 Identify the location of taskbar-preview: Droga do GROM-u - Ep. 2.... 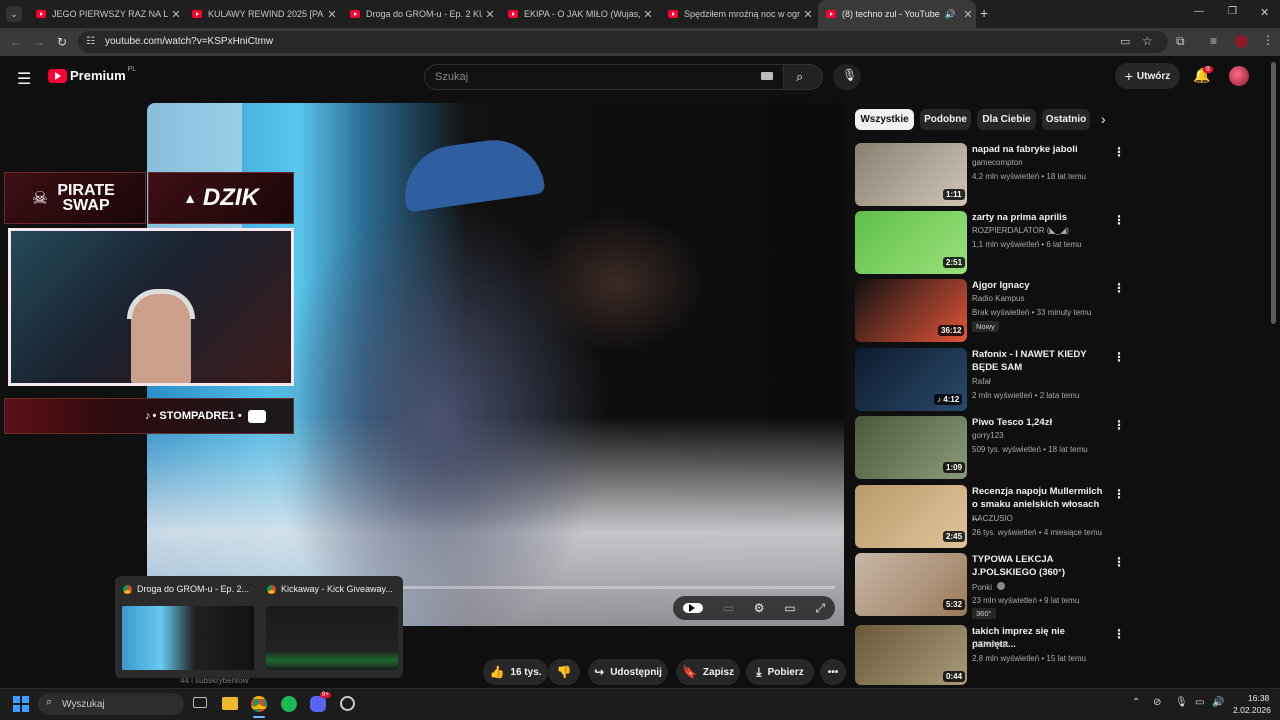
(187, 627).